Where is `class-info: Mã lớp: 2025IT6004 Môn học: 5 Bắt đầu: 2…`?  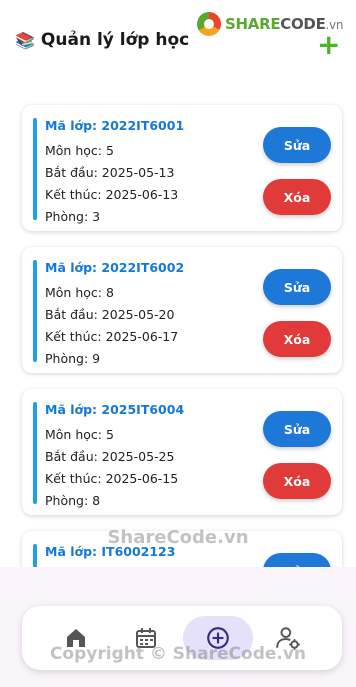
class-info: Mã lớp: 2025IT6004 Môn học: 5 Bắt đầu: 2… is located at coordinates (114, 457).